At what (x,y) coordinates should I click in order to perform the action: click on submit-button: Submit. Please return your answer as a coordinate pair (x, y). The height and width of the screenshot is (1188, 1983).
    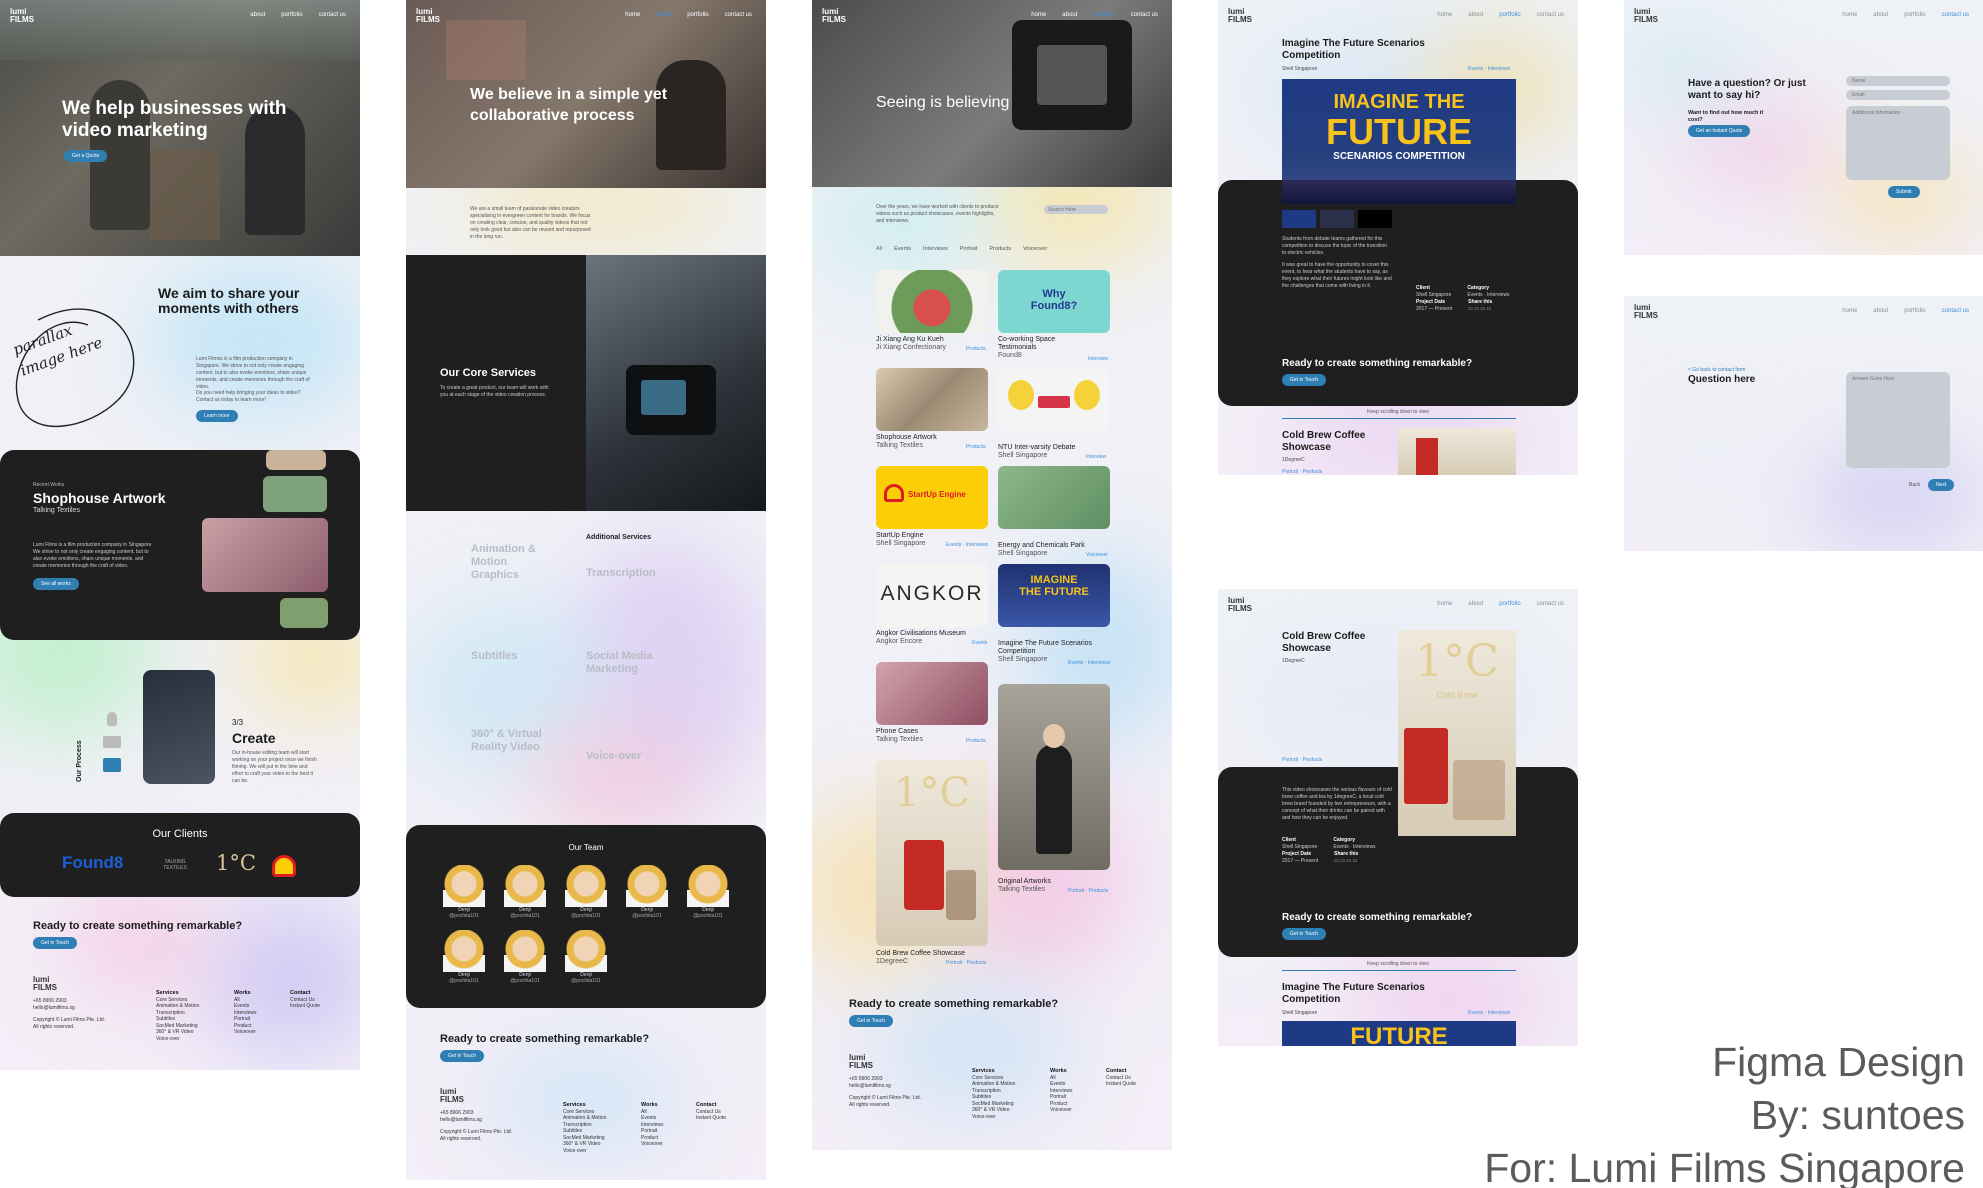
    Looking at the image, I should click on (1904, 192).